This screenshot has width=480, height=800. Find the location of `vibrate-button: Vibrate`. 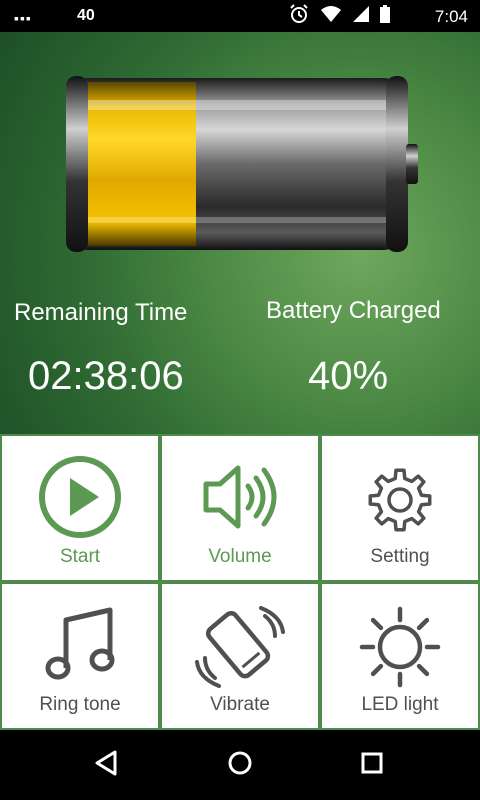

vibrate-button: Vibrate is located at coordinates (240, 656).